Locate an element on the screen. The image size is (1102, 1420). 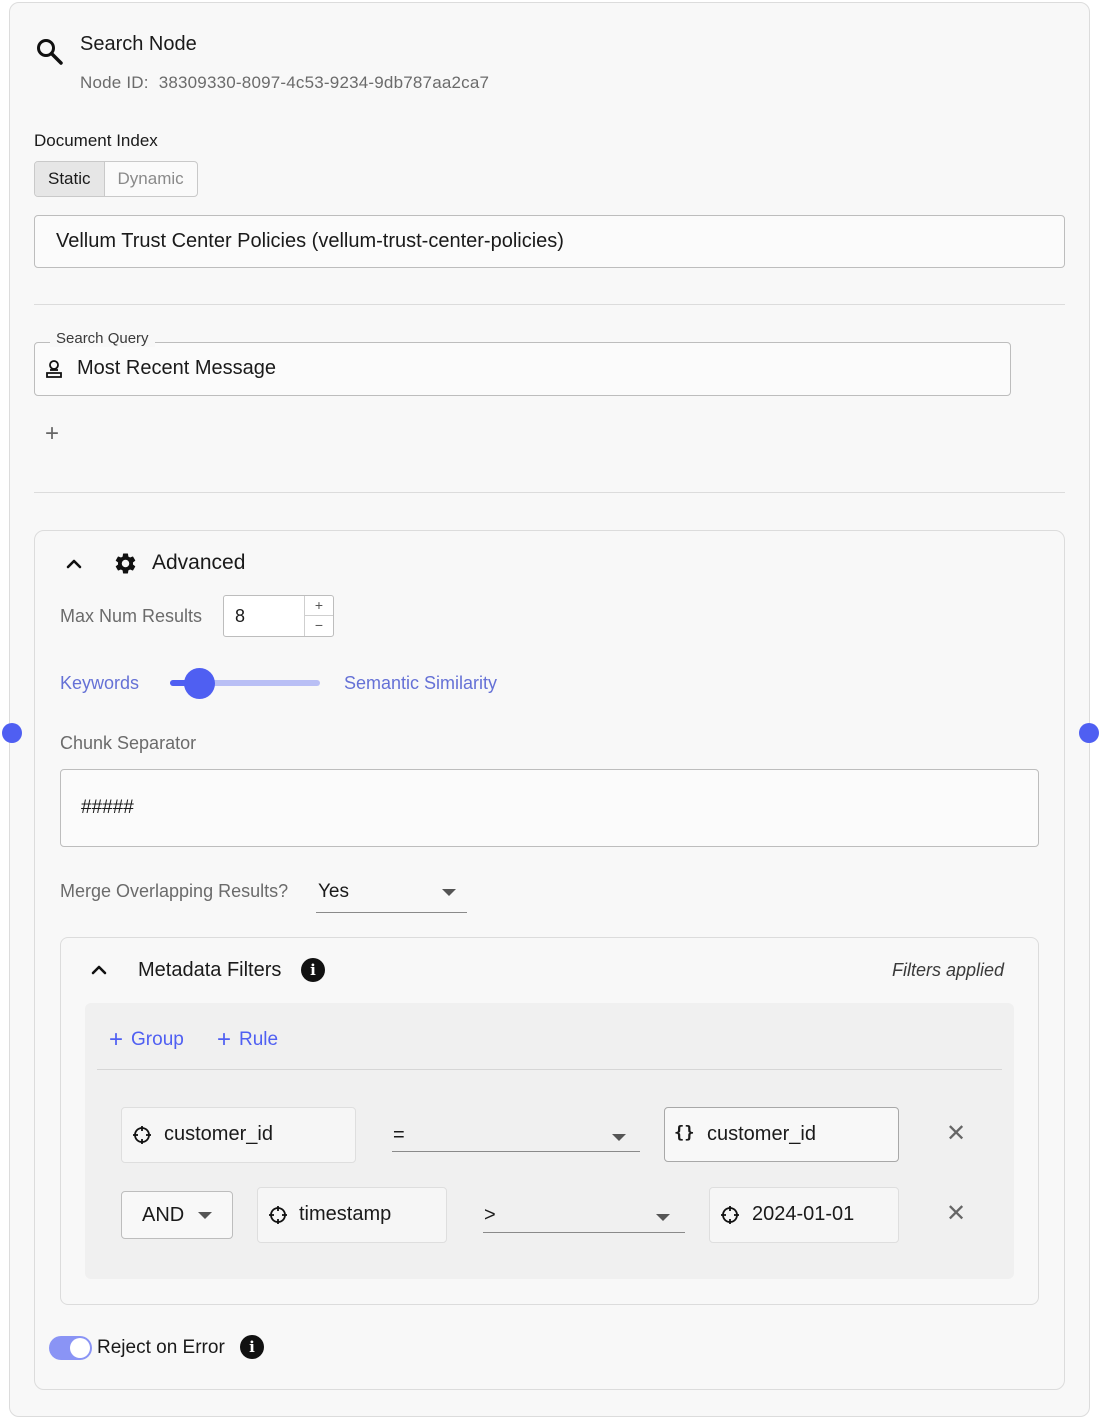
merge-overlapping-label: Merge Overlapping Results? is located at coordinates (174, 891).